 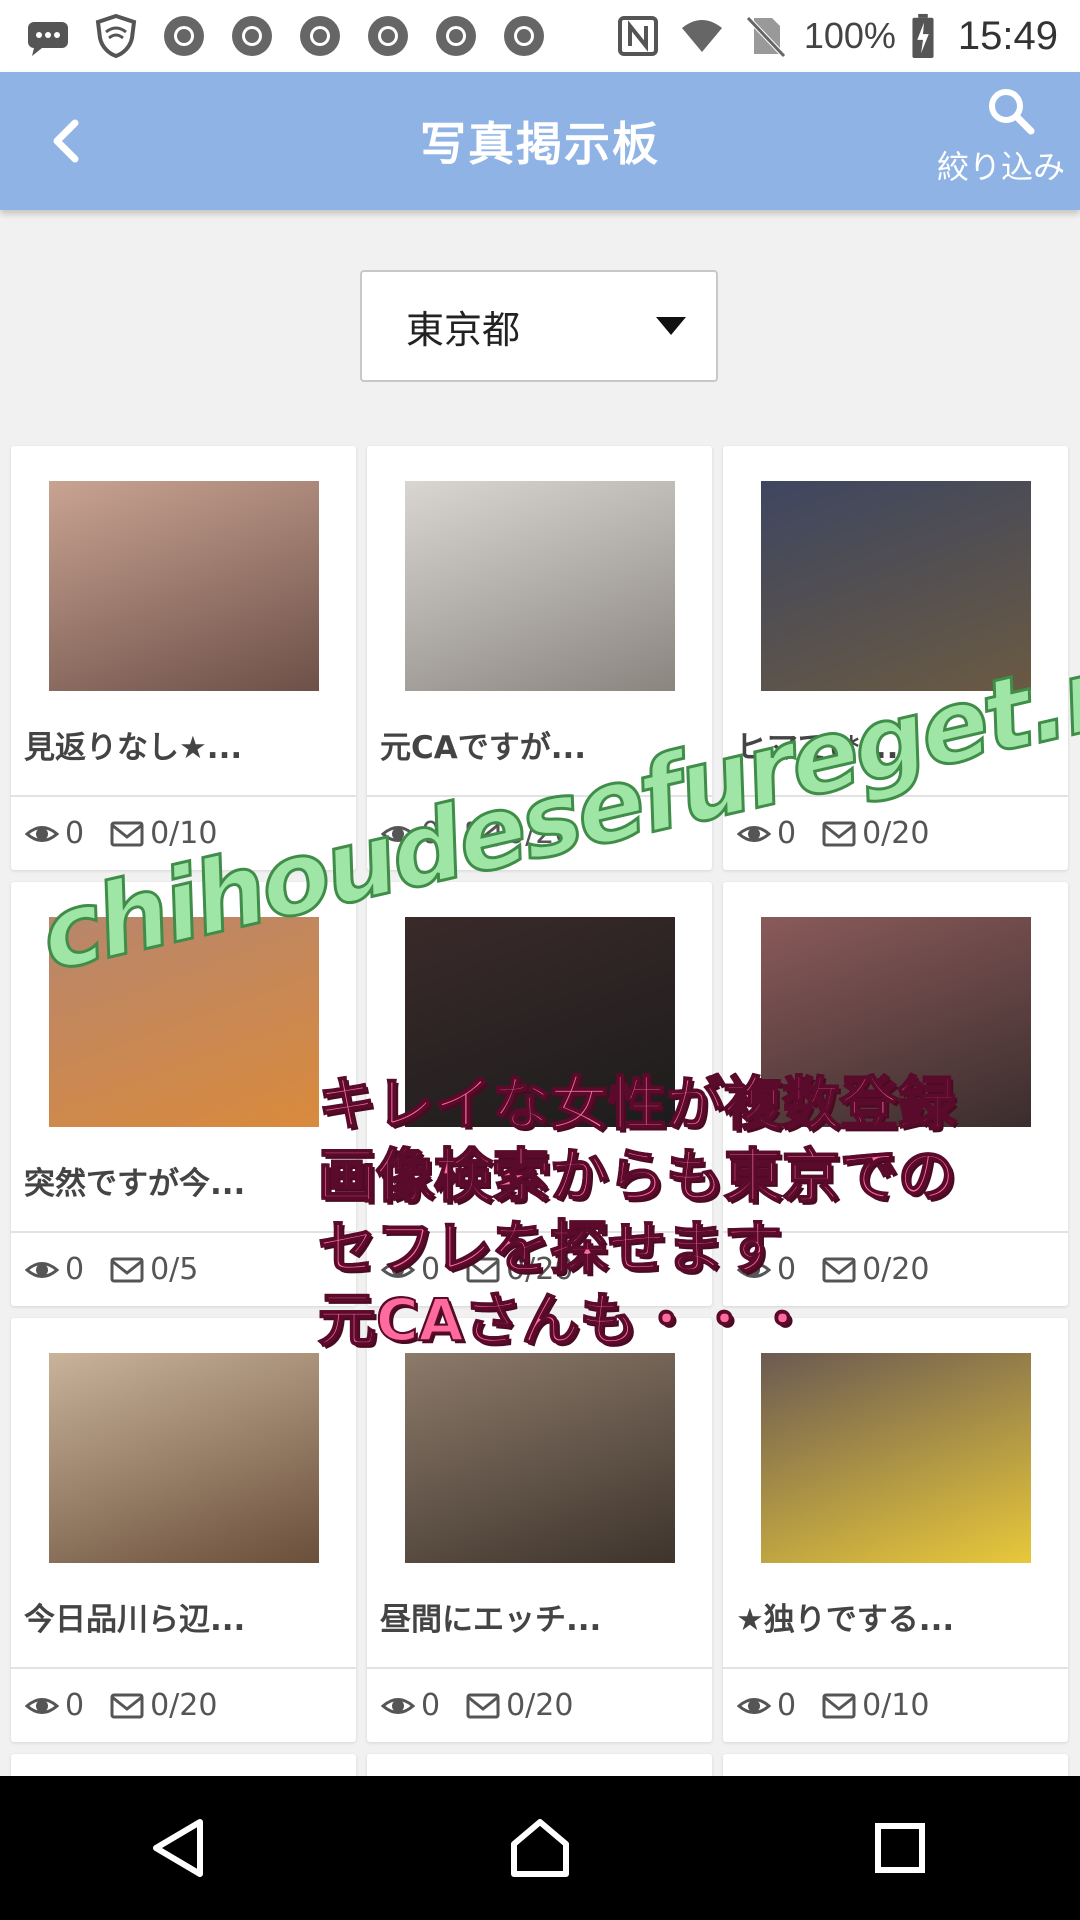 What do you see at coordinates (702, 36) in the screenshot?
I see `wifi-icon` at bounding box center [702, 36].